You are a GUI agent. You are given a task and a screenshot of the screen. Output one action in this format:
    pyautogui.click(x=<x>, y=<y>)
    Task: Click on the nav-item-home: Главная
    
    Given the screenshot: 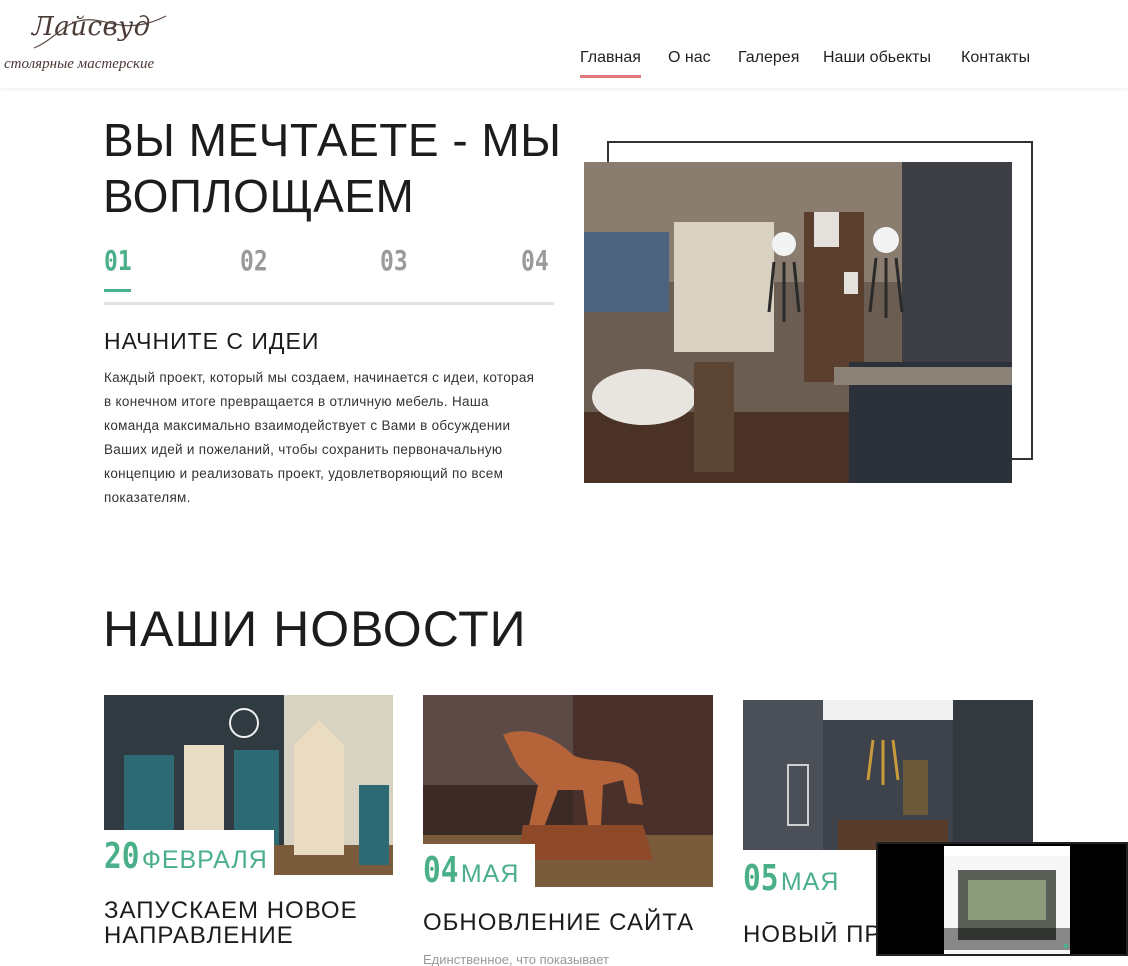 What is the action you would take?
    pyautogui.click(x=610, y=63)
    